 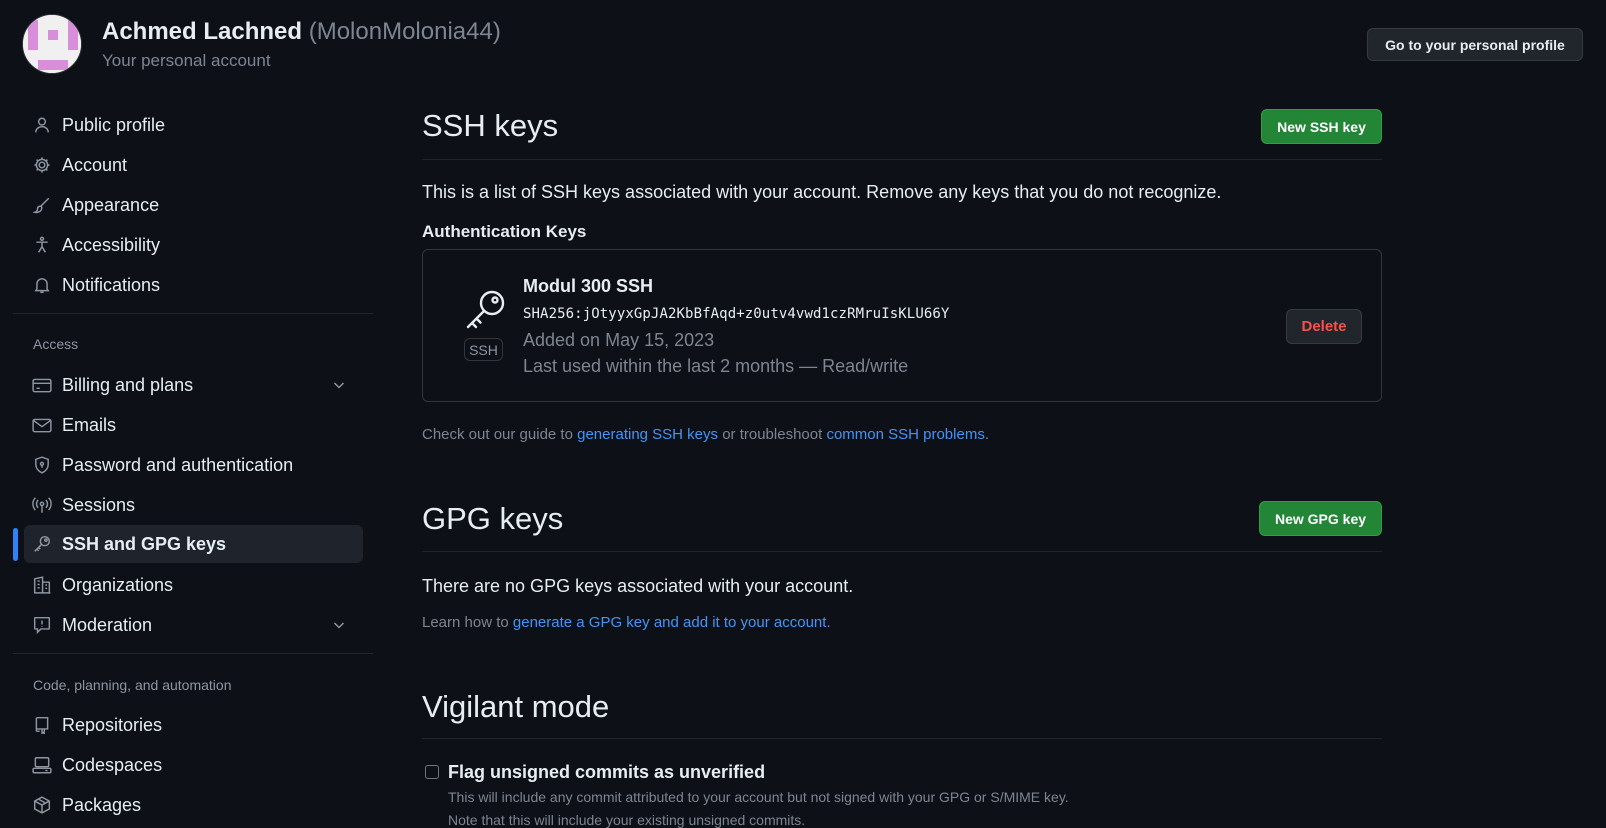 I want to click on vigilant-mode-heading: Vigilant mode, so click(x=516, y=706).